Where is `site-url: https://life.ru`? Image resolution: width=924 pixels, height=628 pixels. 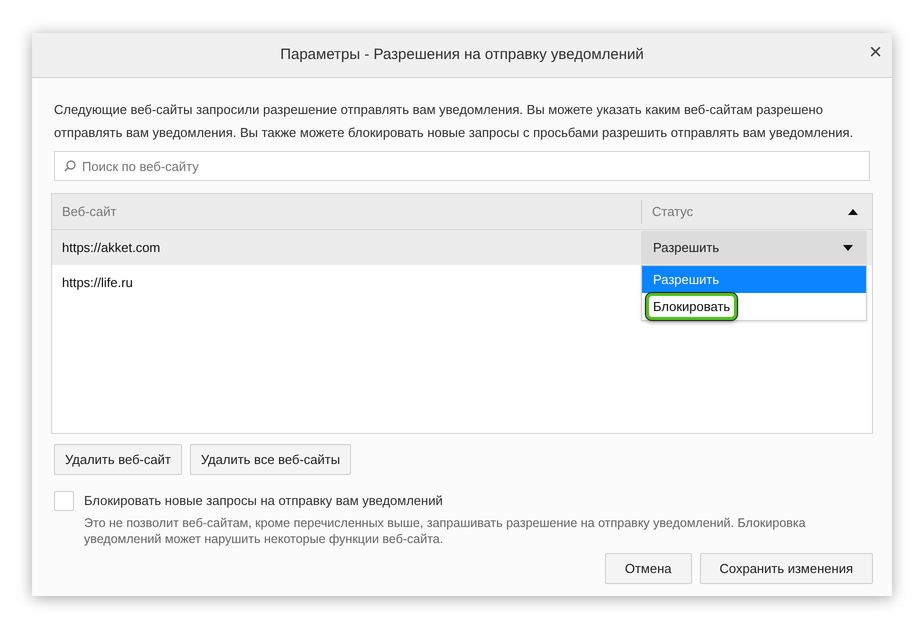 site-url: https://life.ru is located at coordinates (97, 283).